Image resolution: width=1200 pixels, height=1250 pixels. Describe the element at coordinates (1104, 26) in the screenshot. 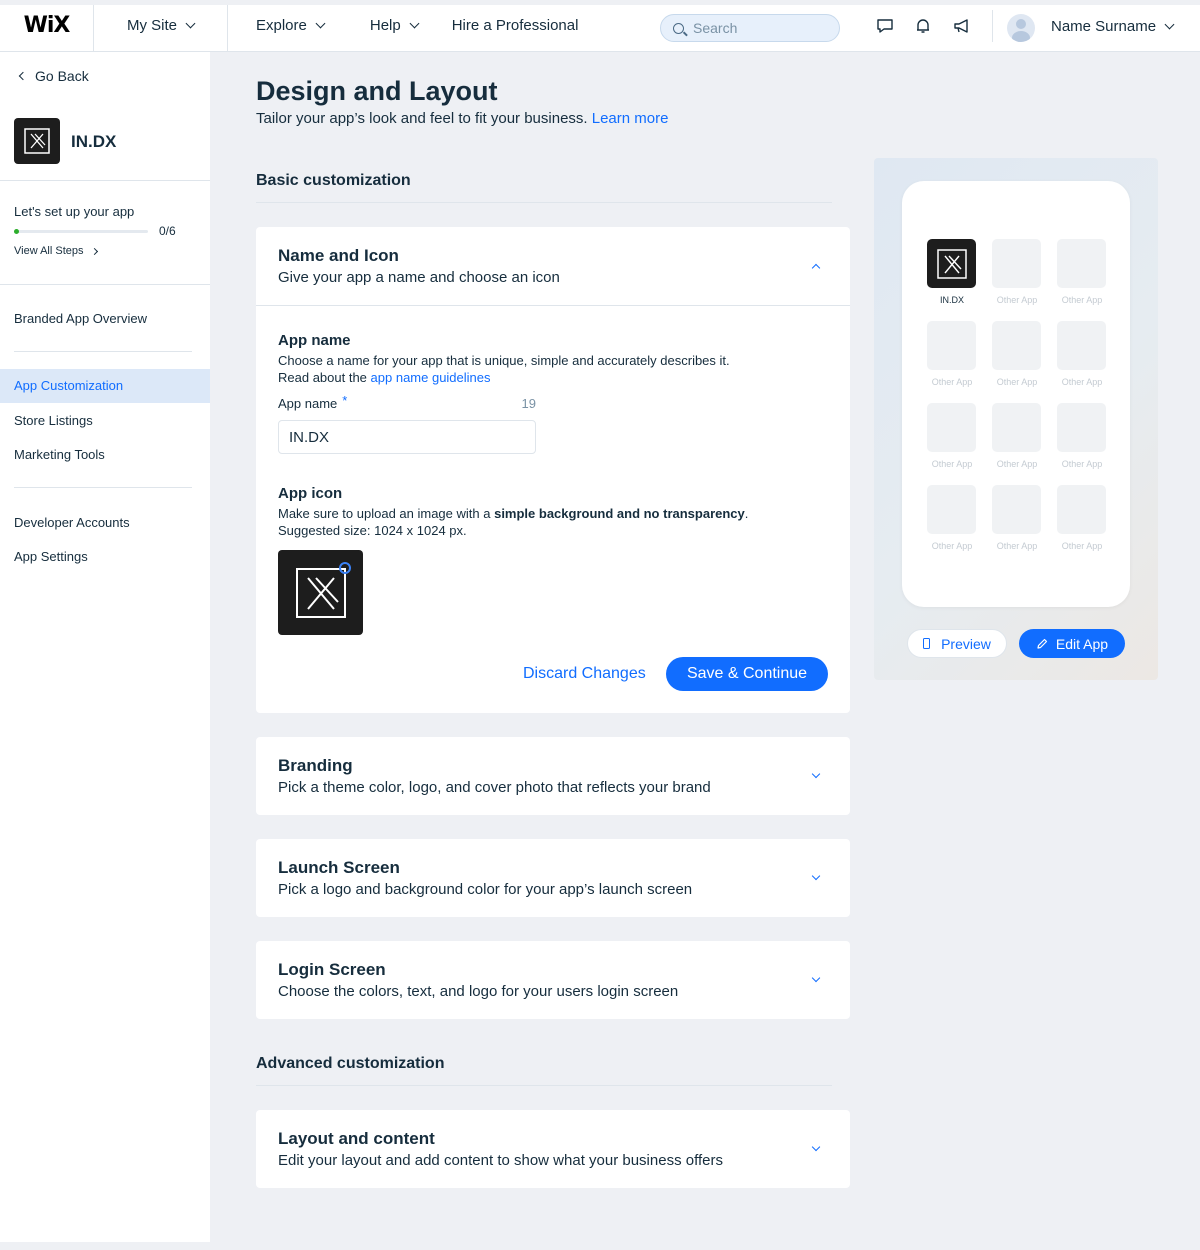

I see `user-name-label: Name Surname` at that location.